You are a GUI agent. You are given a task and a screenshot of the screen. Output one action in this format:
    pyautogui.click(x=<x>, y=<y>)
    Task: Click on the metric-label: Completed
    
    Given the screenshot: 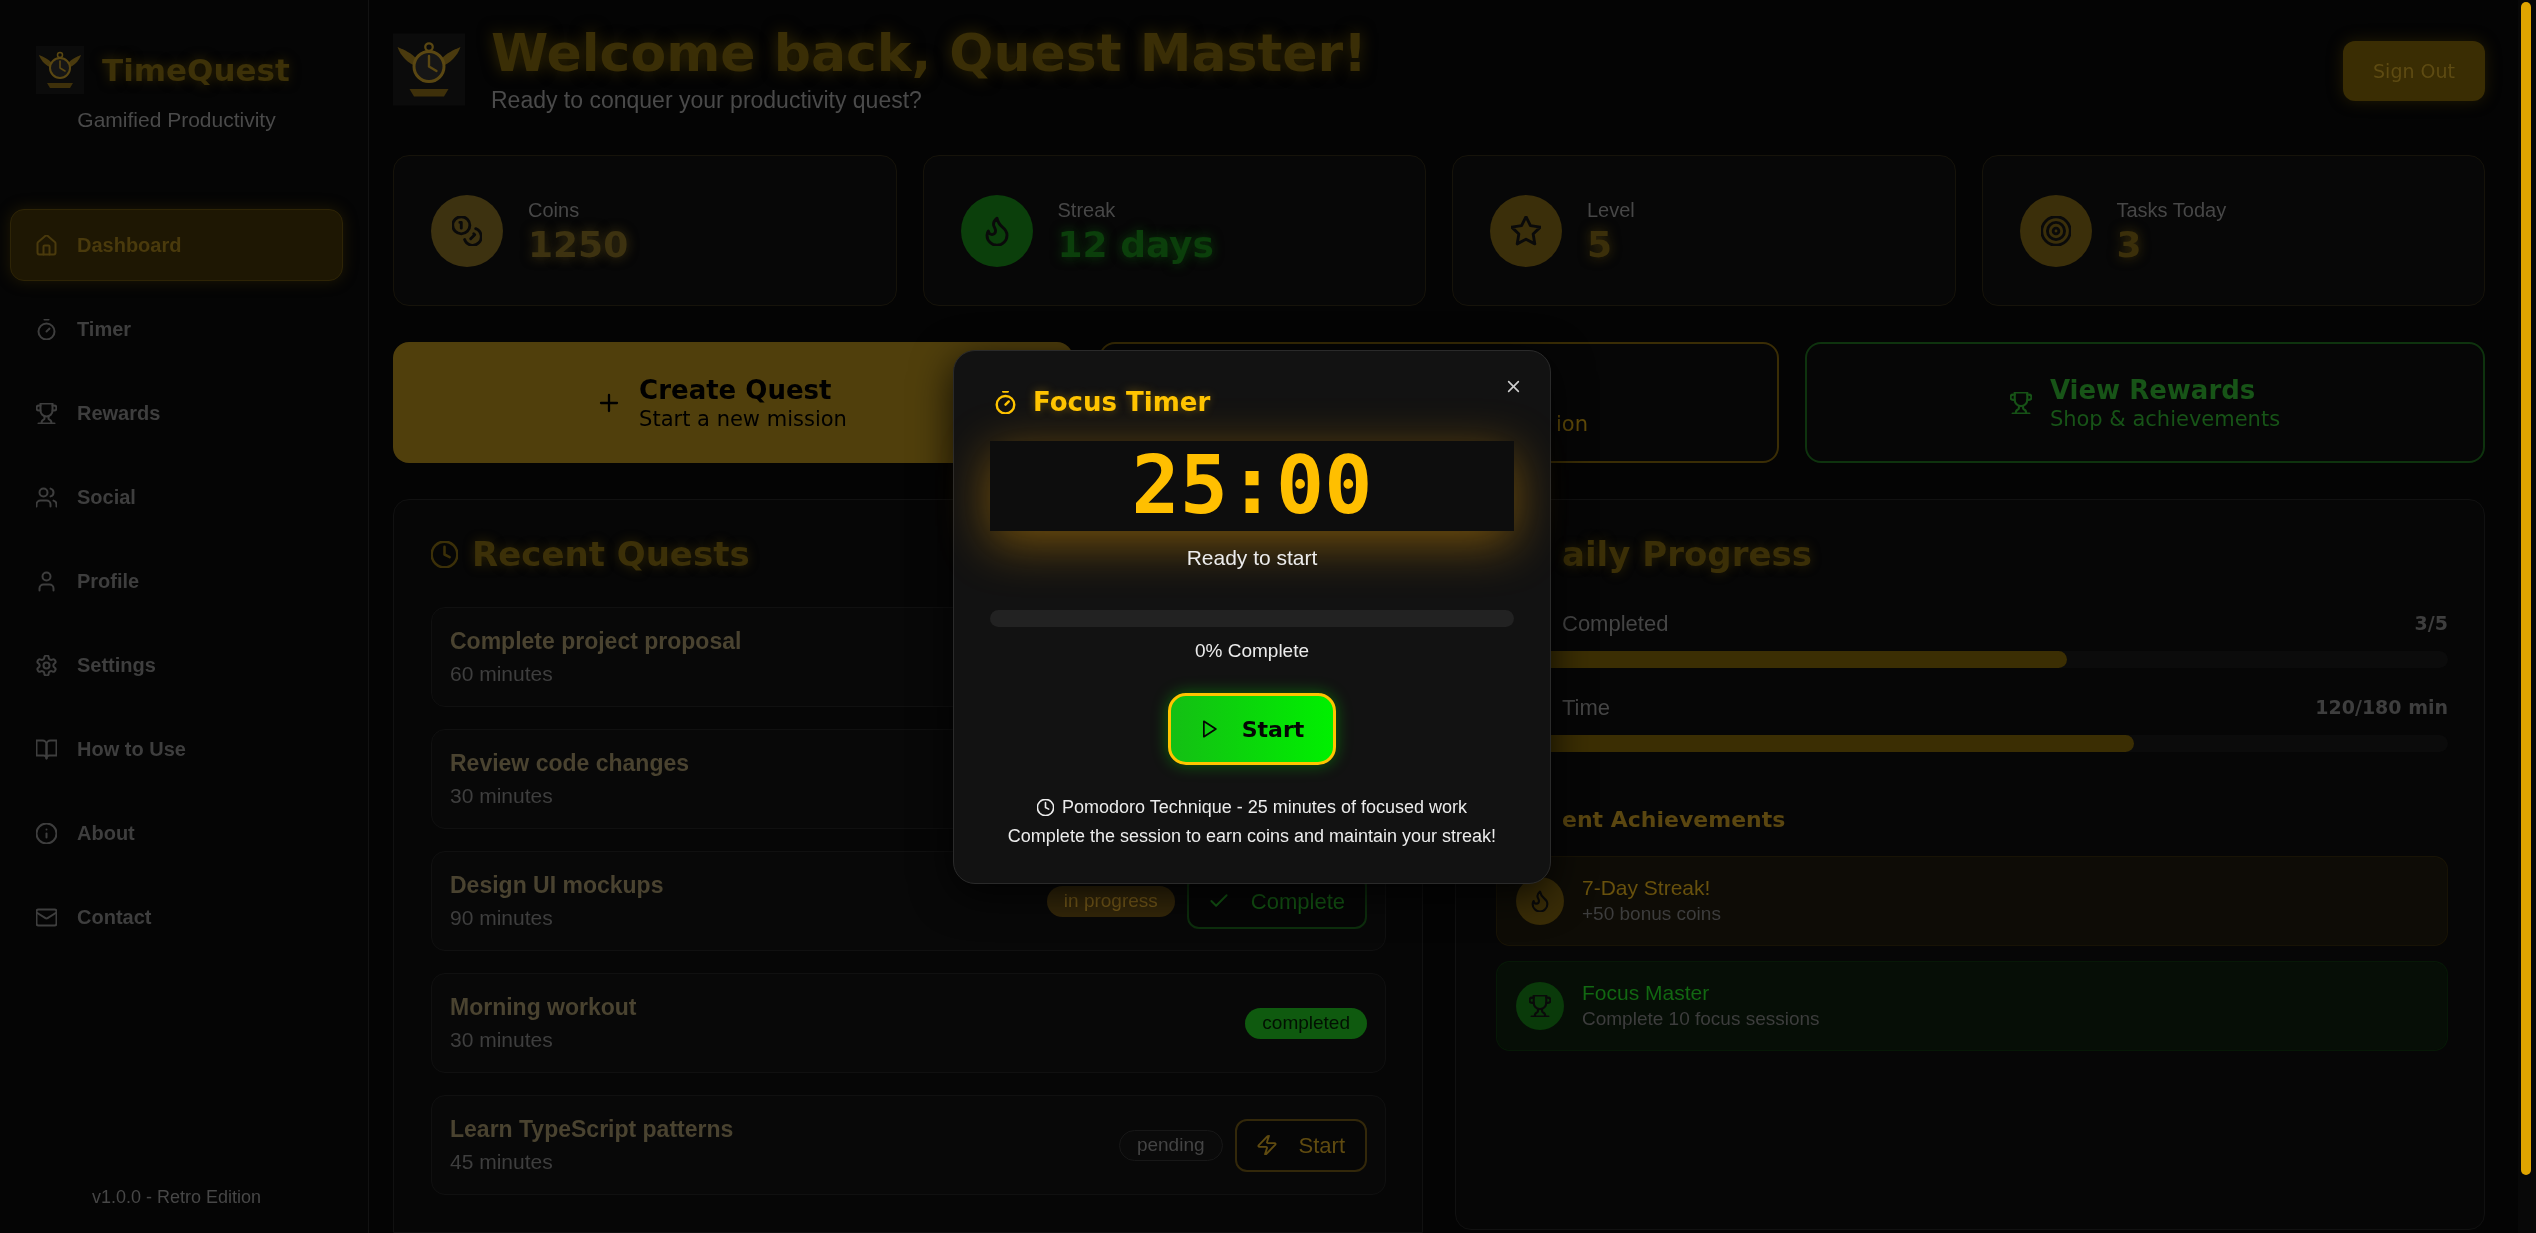 What is the action you would take?
    pyautogui.click(x=1615, y=623)
    